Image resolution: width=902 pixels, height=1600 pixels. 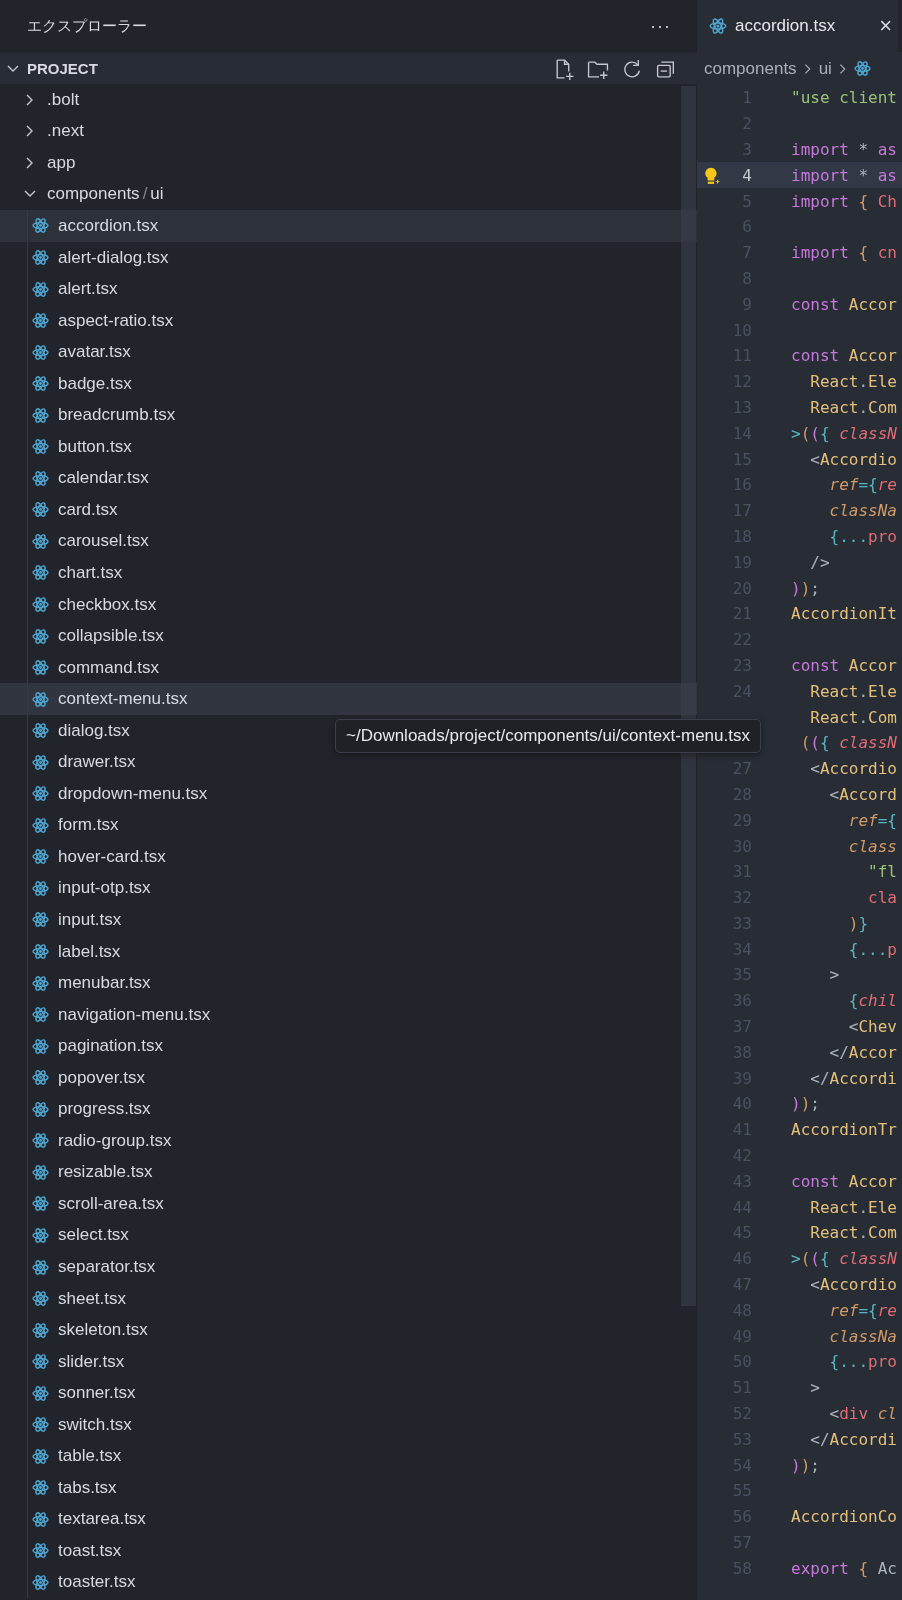 I want to click on file-label: badge.tsx, so click(x=95, y=383).